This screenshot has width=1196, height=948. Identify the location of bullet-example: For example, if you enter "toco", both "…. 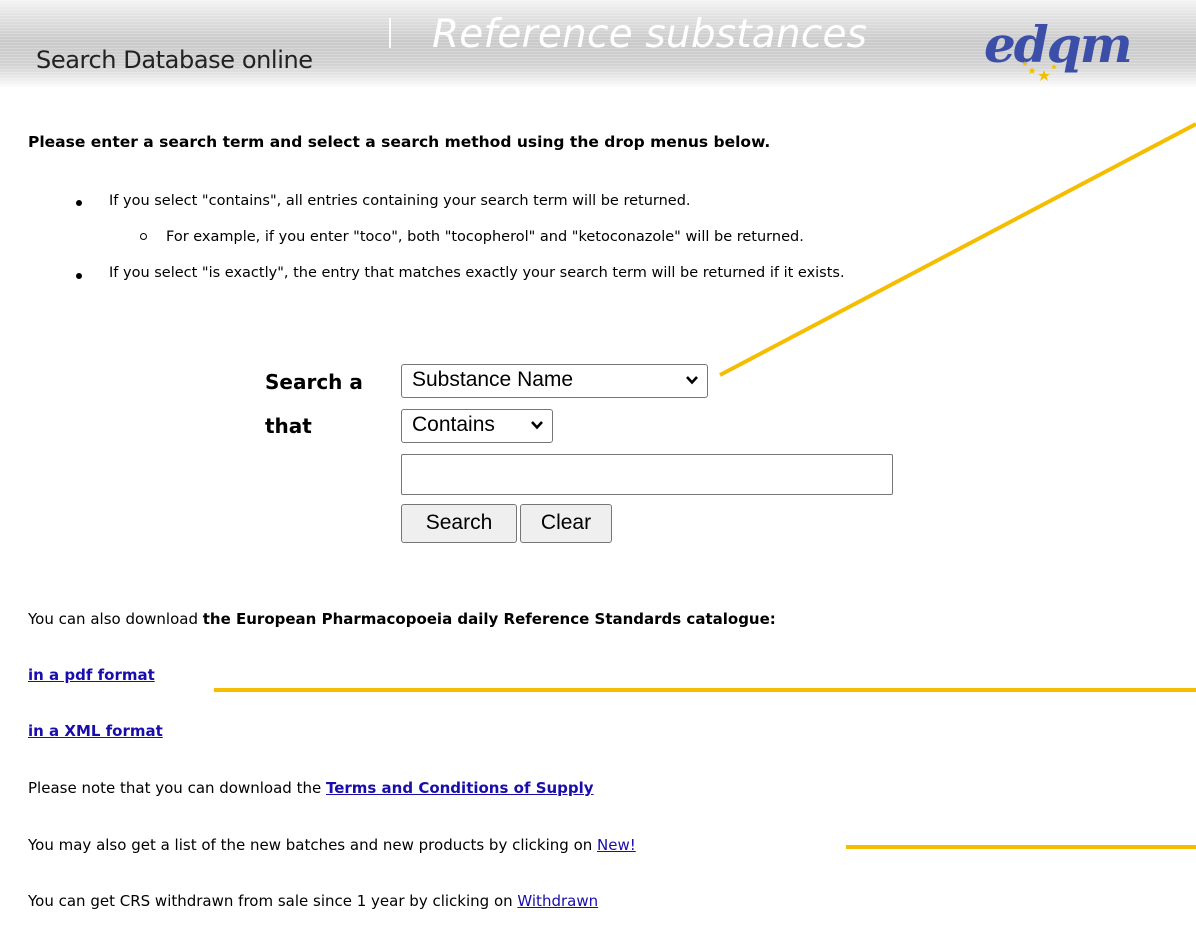
(485, 237).